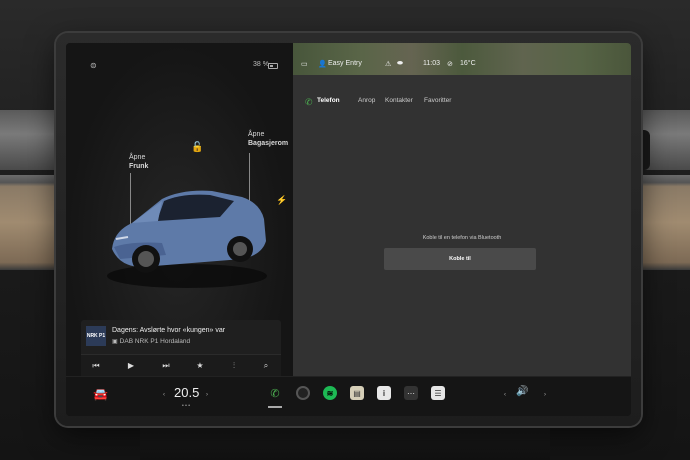 The width and height of the screenshot is (690, 460). What do you see at coordinates (187, 239) in the screenshot?
I see `car-model-image` at bounding box center [187, 239].